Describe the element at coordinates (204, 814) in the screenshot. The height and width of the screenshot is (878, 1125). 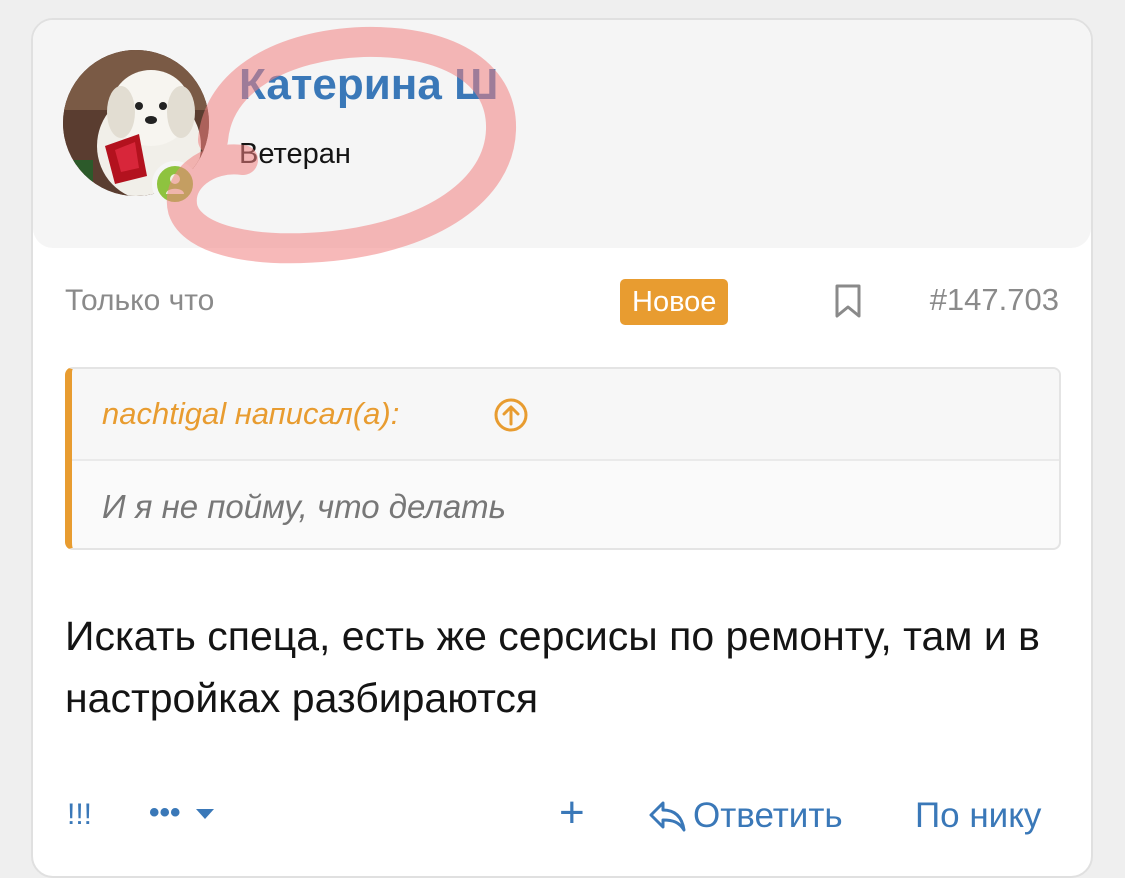
I see `chevron-down-icon` at that location.